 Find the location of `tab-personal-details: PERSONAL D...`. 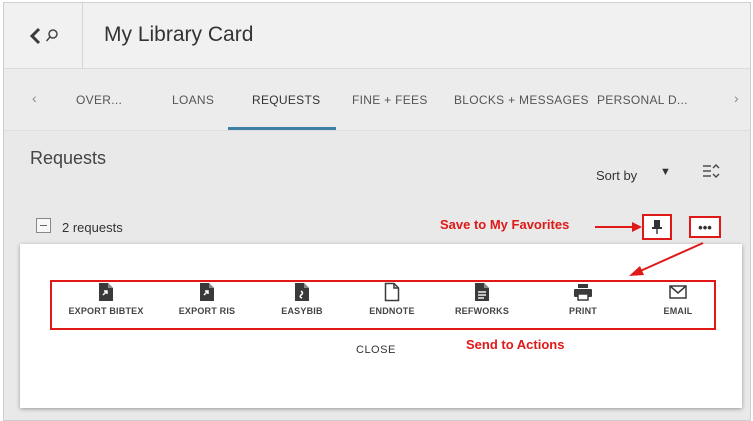

tab-personal-details: PERSONAL D... is located at coordinates (642, 100).